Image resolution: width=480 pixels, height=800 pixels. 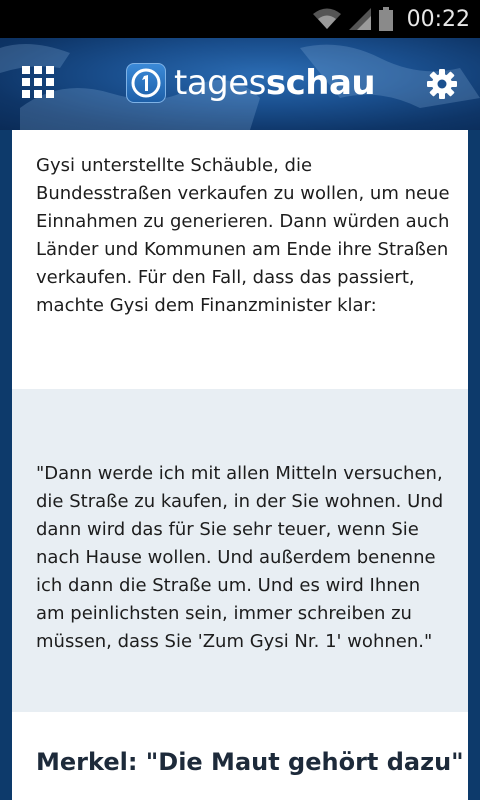 What do you see at coordinates (320, 83) in the screenshot?
I see `logo-text-bold: schau` at bounding box center [320, 83].